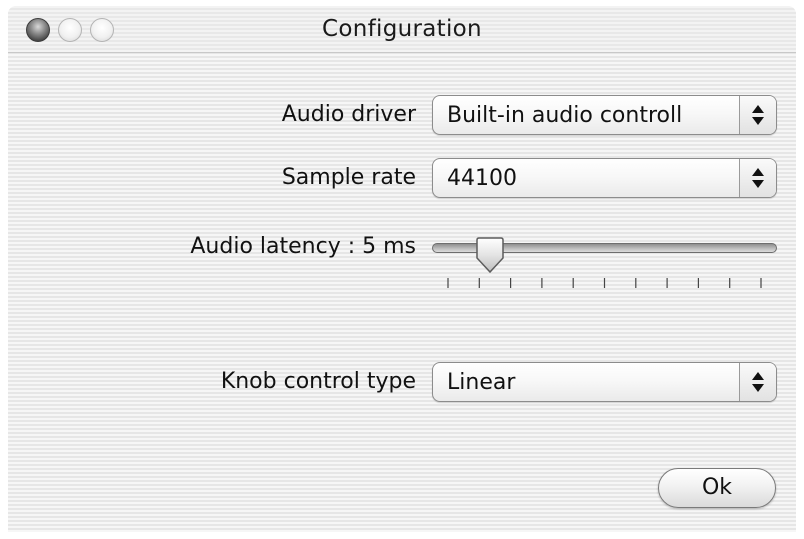 This screenshot has height=539, width=804. I want to click on sample-rate-label: Sample rate, so click(348, 177).